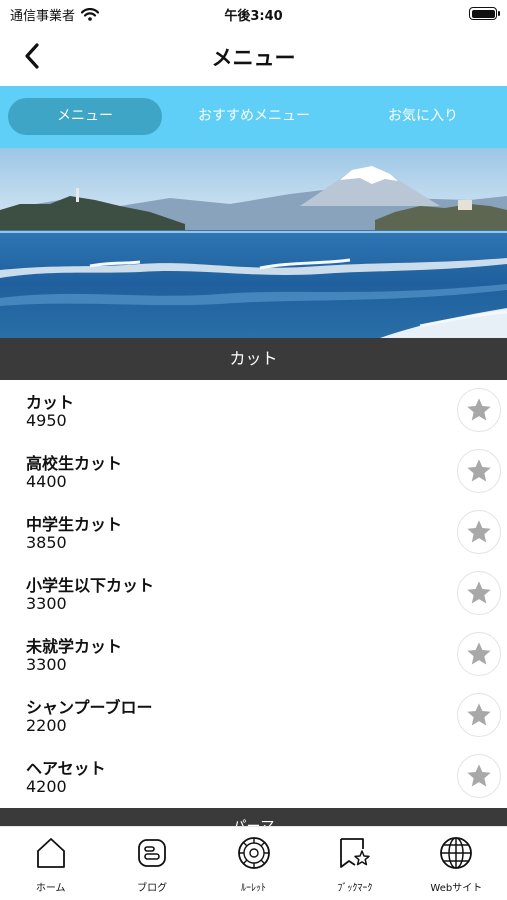 The width and height of the screenshot is (507, 900). I want to click on bottom-tab-bar: ホーム ブログ ﾙｰﾚｯﾄ ﾌﾞｯｸﾏｰｸ Webサイト, so click(253, 863).